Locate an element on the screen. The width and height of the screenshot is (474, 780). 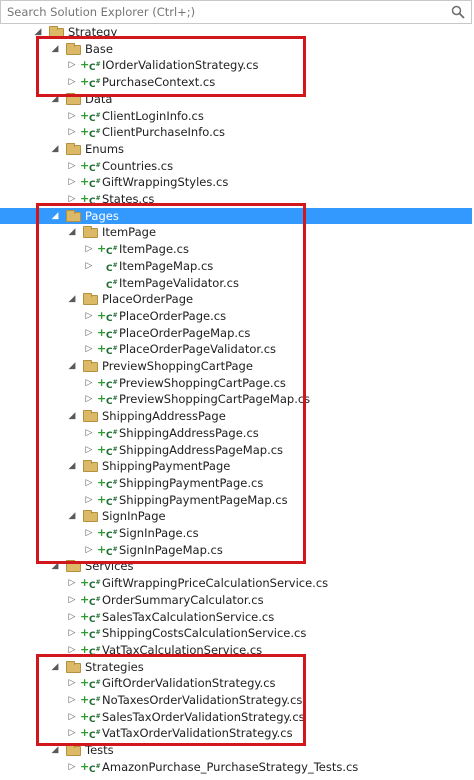
tree-folder-row: ◢ Tests is located at coordinates (236, 750).